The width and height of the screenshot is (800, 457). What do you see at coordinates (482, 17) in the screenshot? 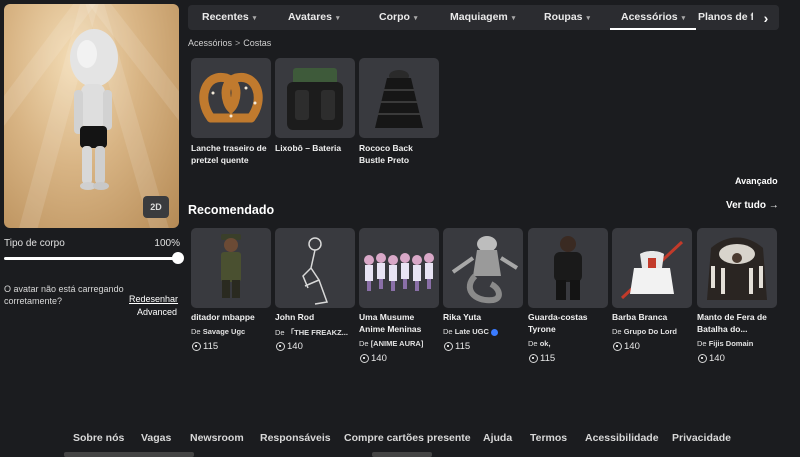
I see `tab-maquiagem: Maquiagem ▾` at bounding box center [482, 17].